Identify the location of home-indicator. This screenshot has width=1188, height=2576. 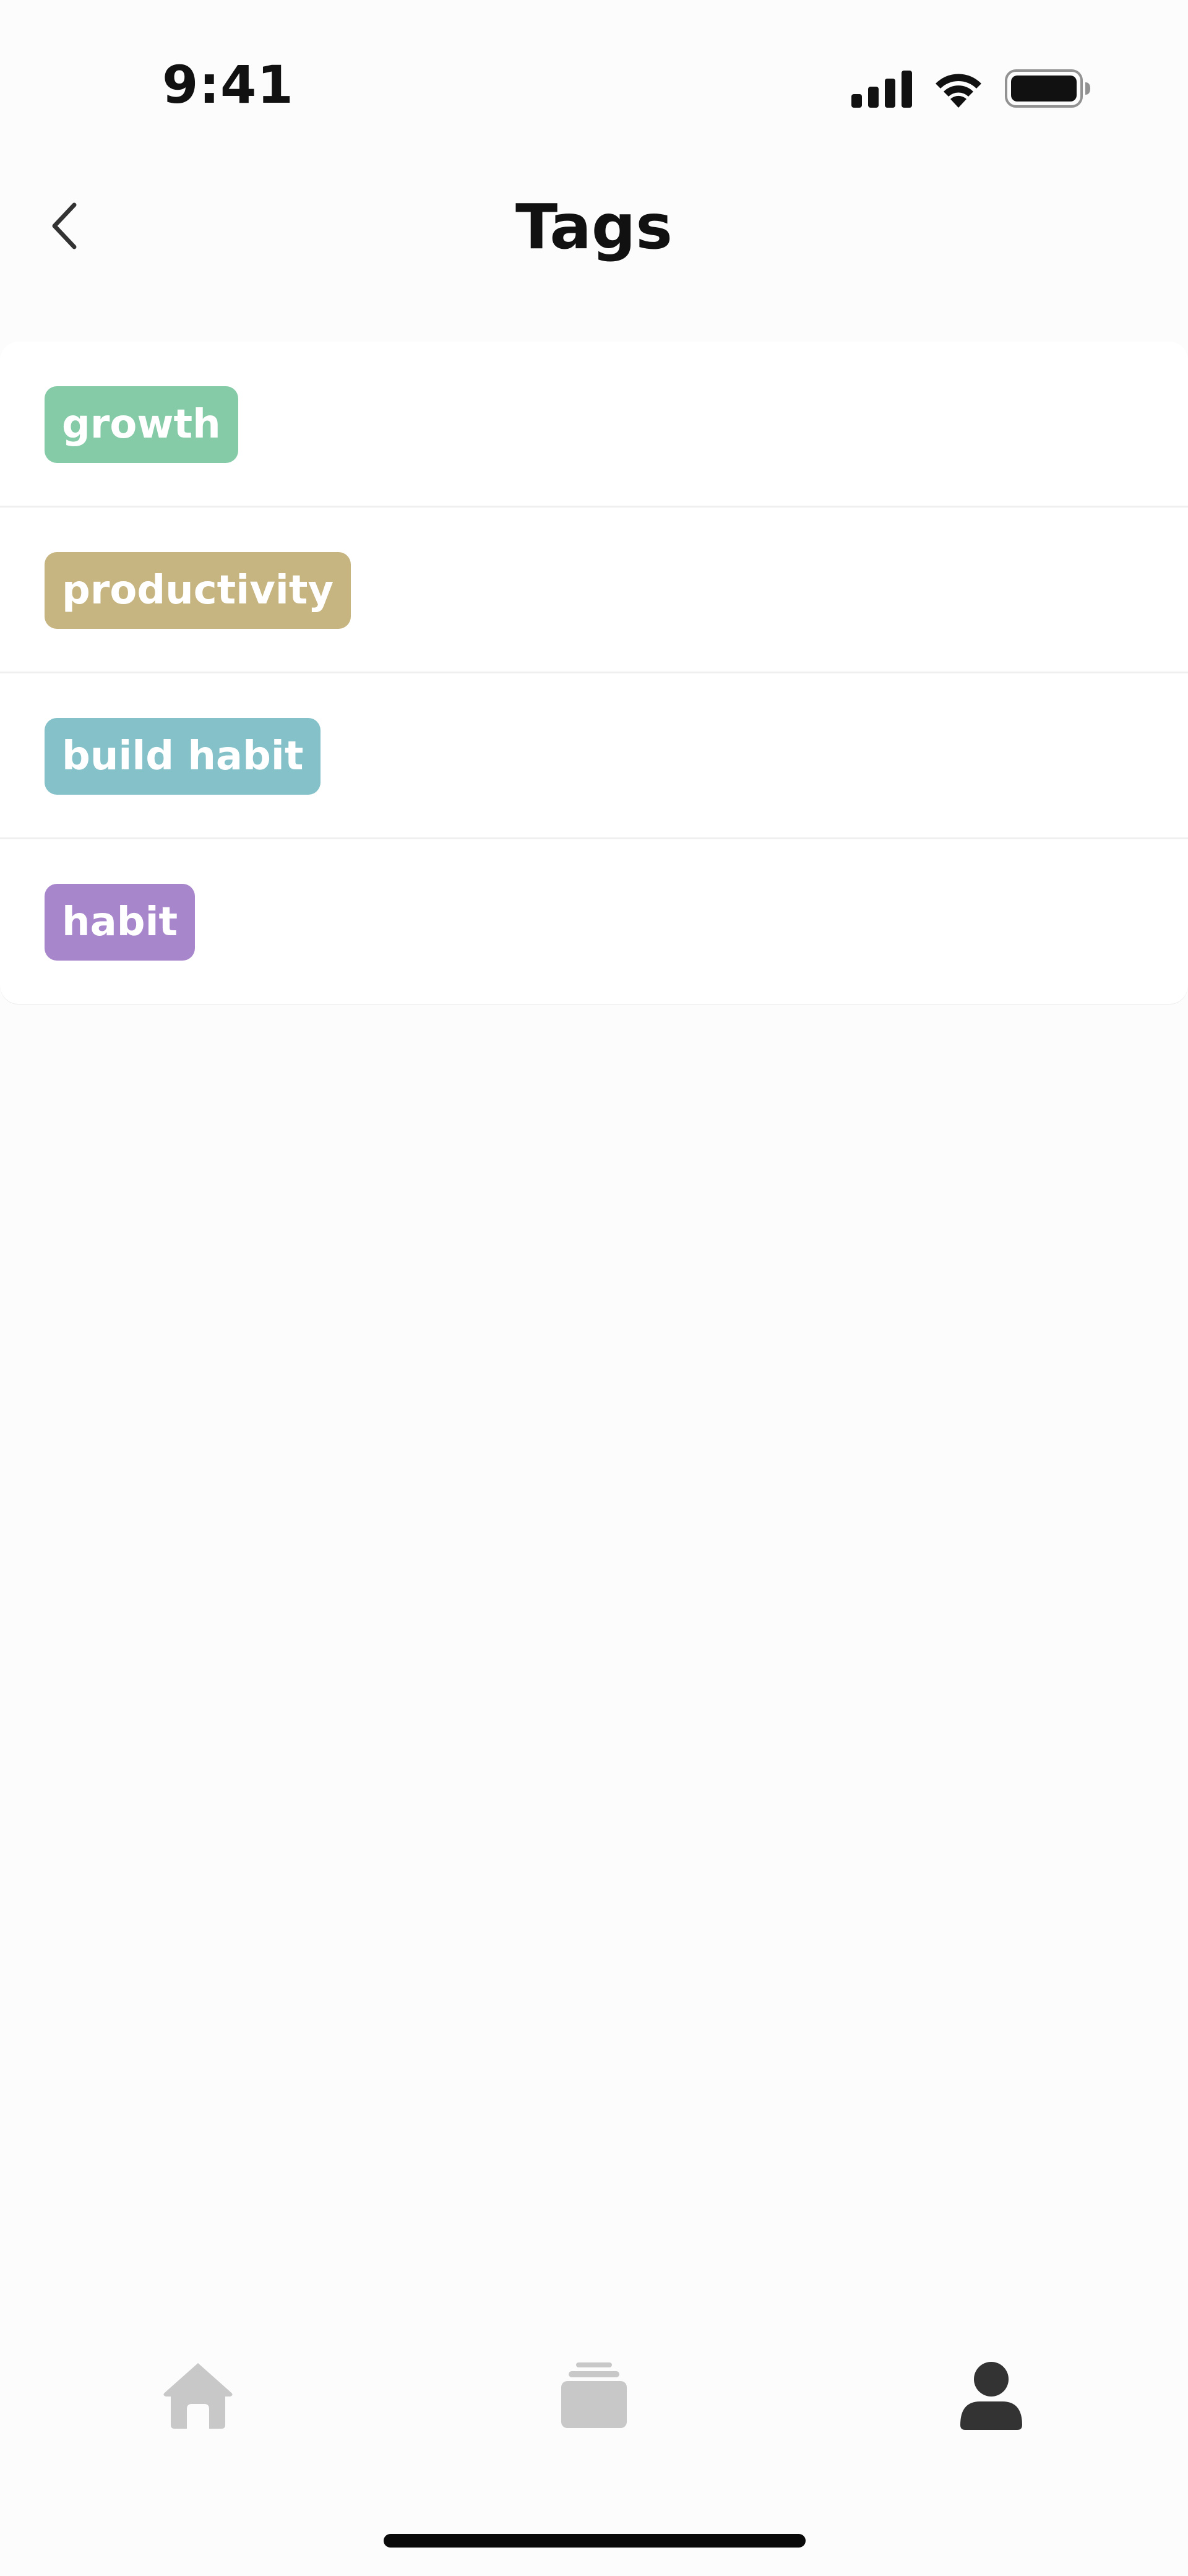
(595, 2541).